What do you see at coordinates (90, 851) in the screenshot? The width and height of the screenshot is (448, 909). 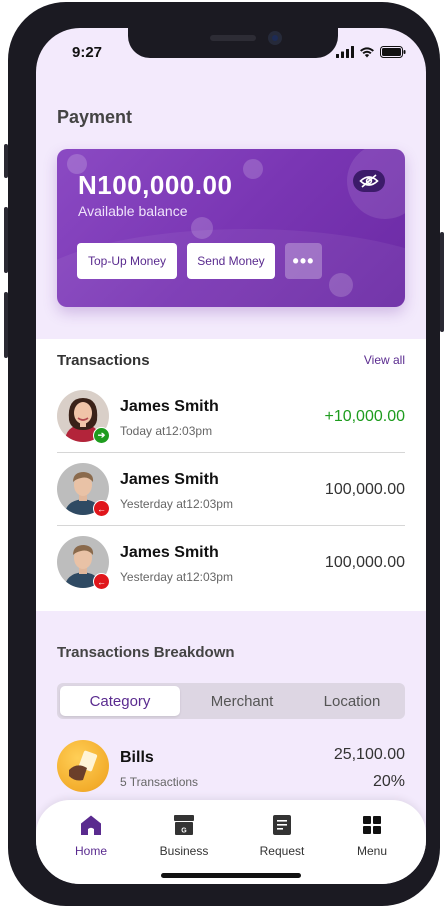 I see `nav-label-home: Home` at bounding box center [90, 851].